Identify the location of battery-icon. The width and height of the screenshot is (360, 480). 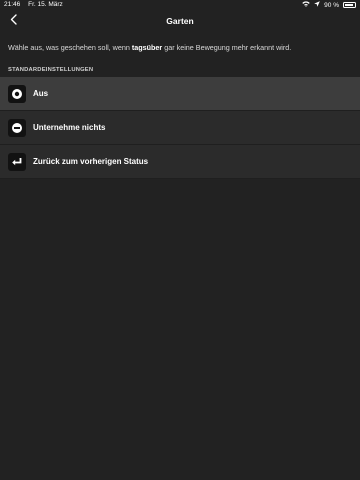
(349, 5).